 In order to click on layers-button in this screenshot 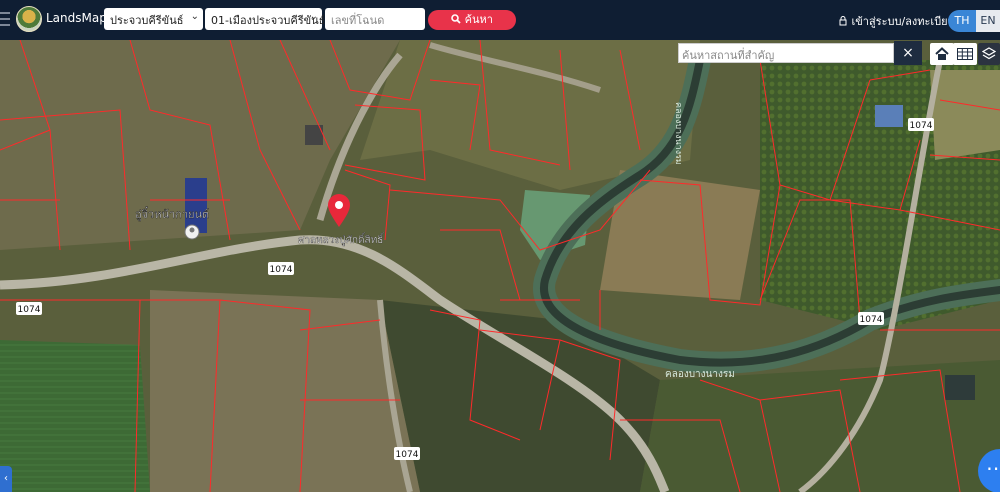, I will do `click(989, 54)`.